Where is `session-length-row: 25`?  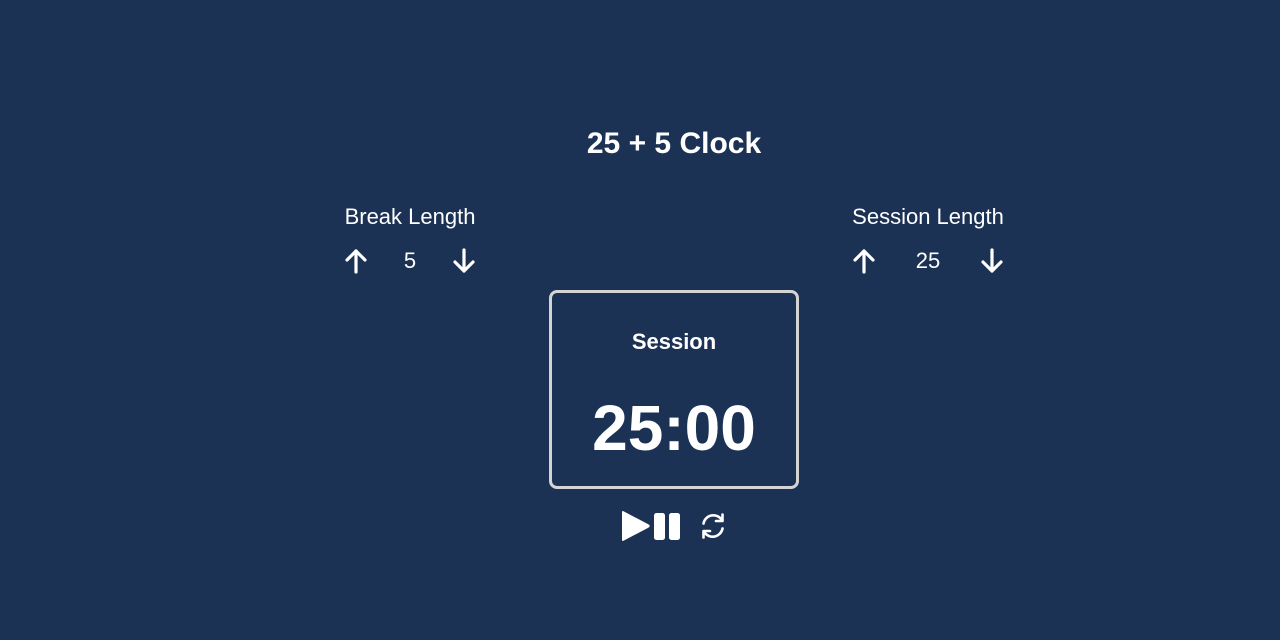
session-length-row: 25 is located at coordinates (928, 261).